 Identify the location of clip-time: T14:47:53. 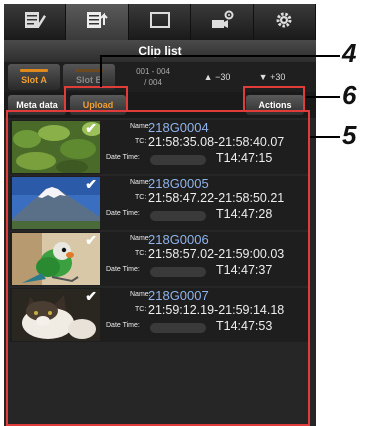
(244, 326).